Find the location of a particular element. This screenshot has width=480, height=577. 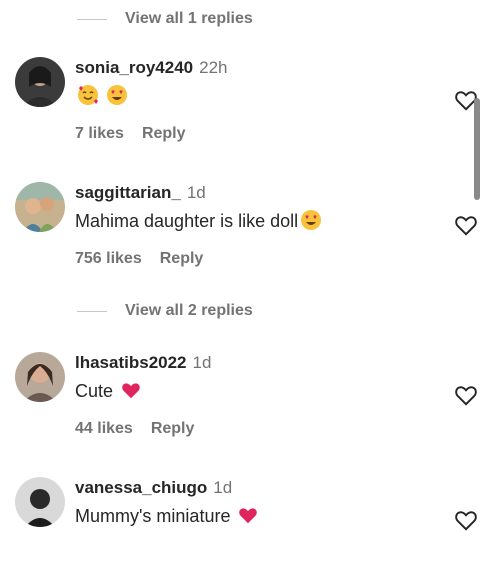

comment-text: Cute is located at coordinates (245, 393).